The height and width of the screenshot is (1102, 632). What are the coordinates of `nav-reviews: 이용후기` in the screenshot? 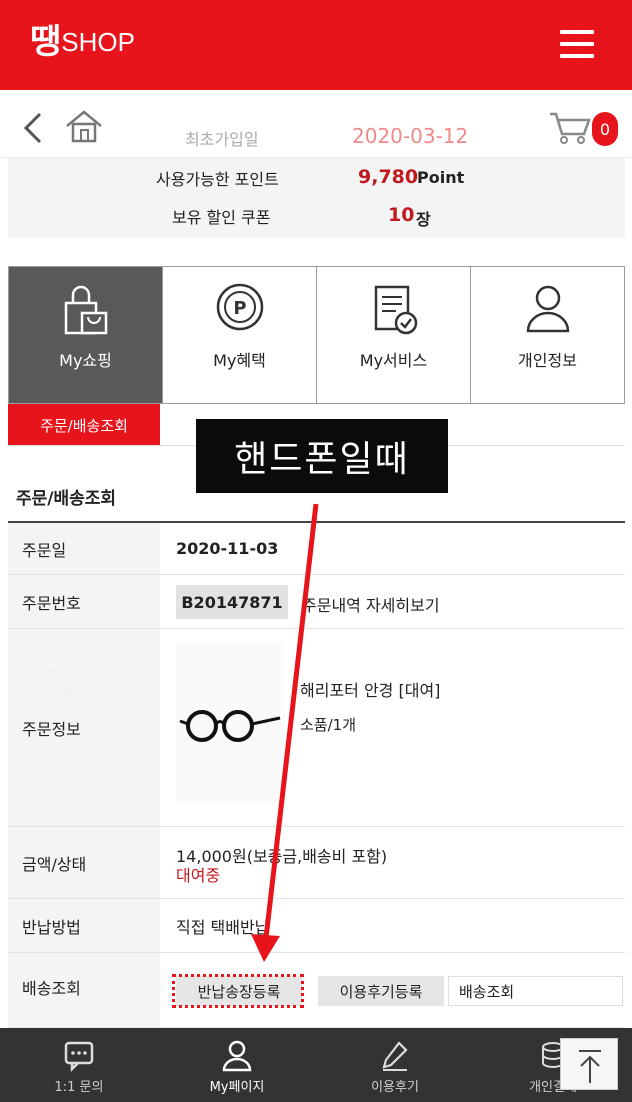 It's located at (395, 1065).